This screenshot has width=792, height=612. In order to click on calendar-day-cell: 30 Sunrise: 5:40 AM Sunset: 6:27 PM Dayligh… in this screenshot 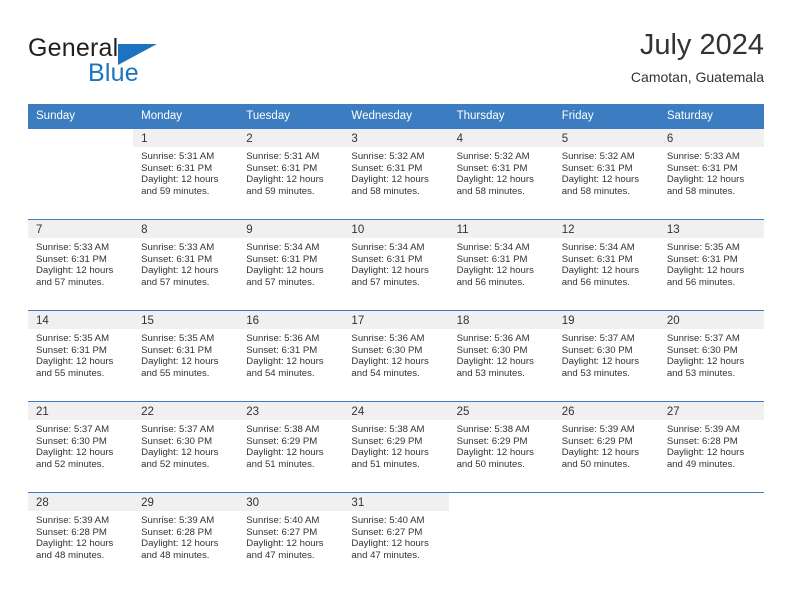, I will do `click(291, 537)`.